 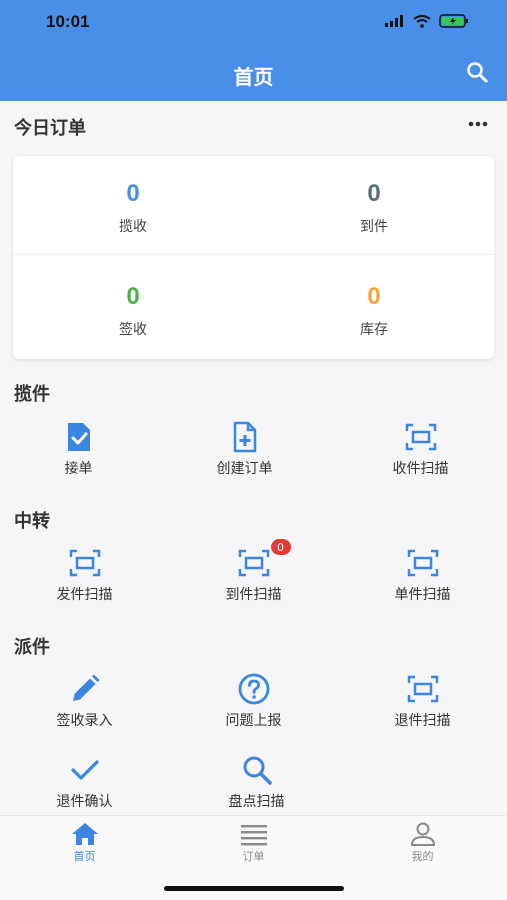 I want to click on wifi-icon, so click(x=422, y=21).